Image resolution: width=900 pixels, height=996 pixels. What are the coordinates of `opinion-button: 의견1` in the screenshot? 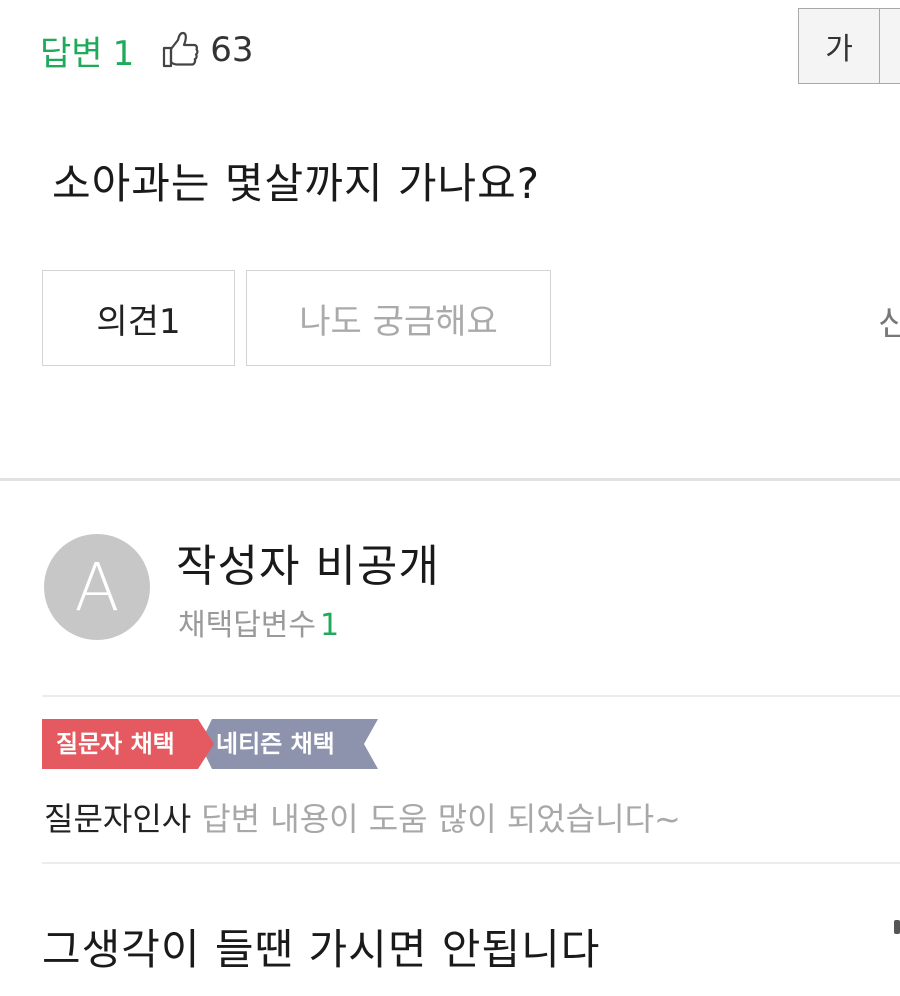 It's located at (138, 318).